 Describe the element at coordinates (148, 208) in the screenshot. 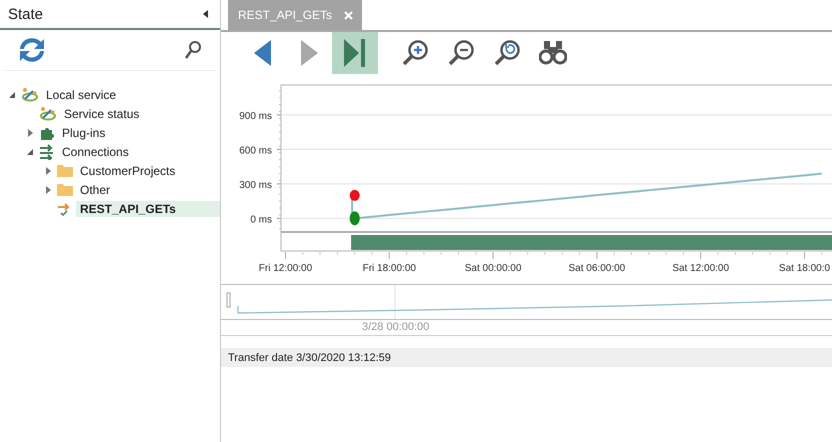

I see `tree-item: REST_API_GETs` at that location.